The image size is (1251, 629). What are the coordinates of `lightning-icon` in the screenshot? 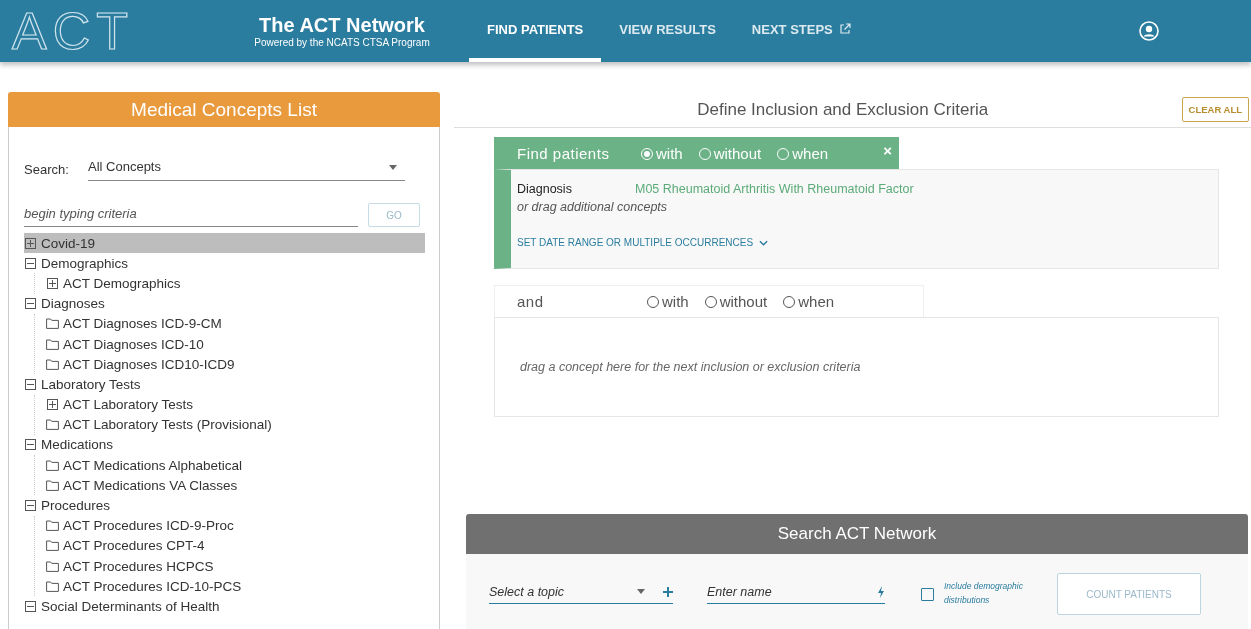 It's located at (881, 591).